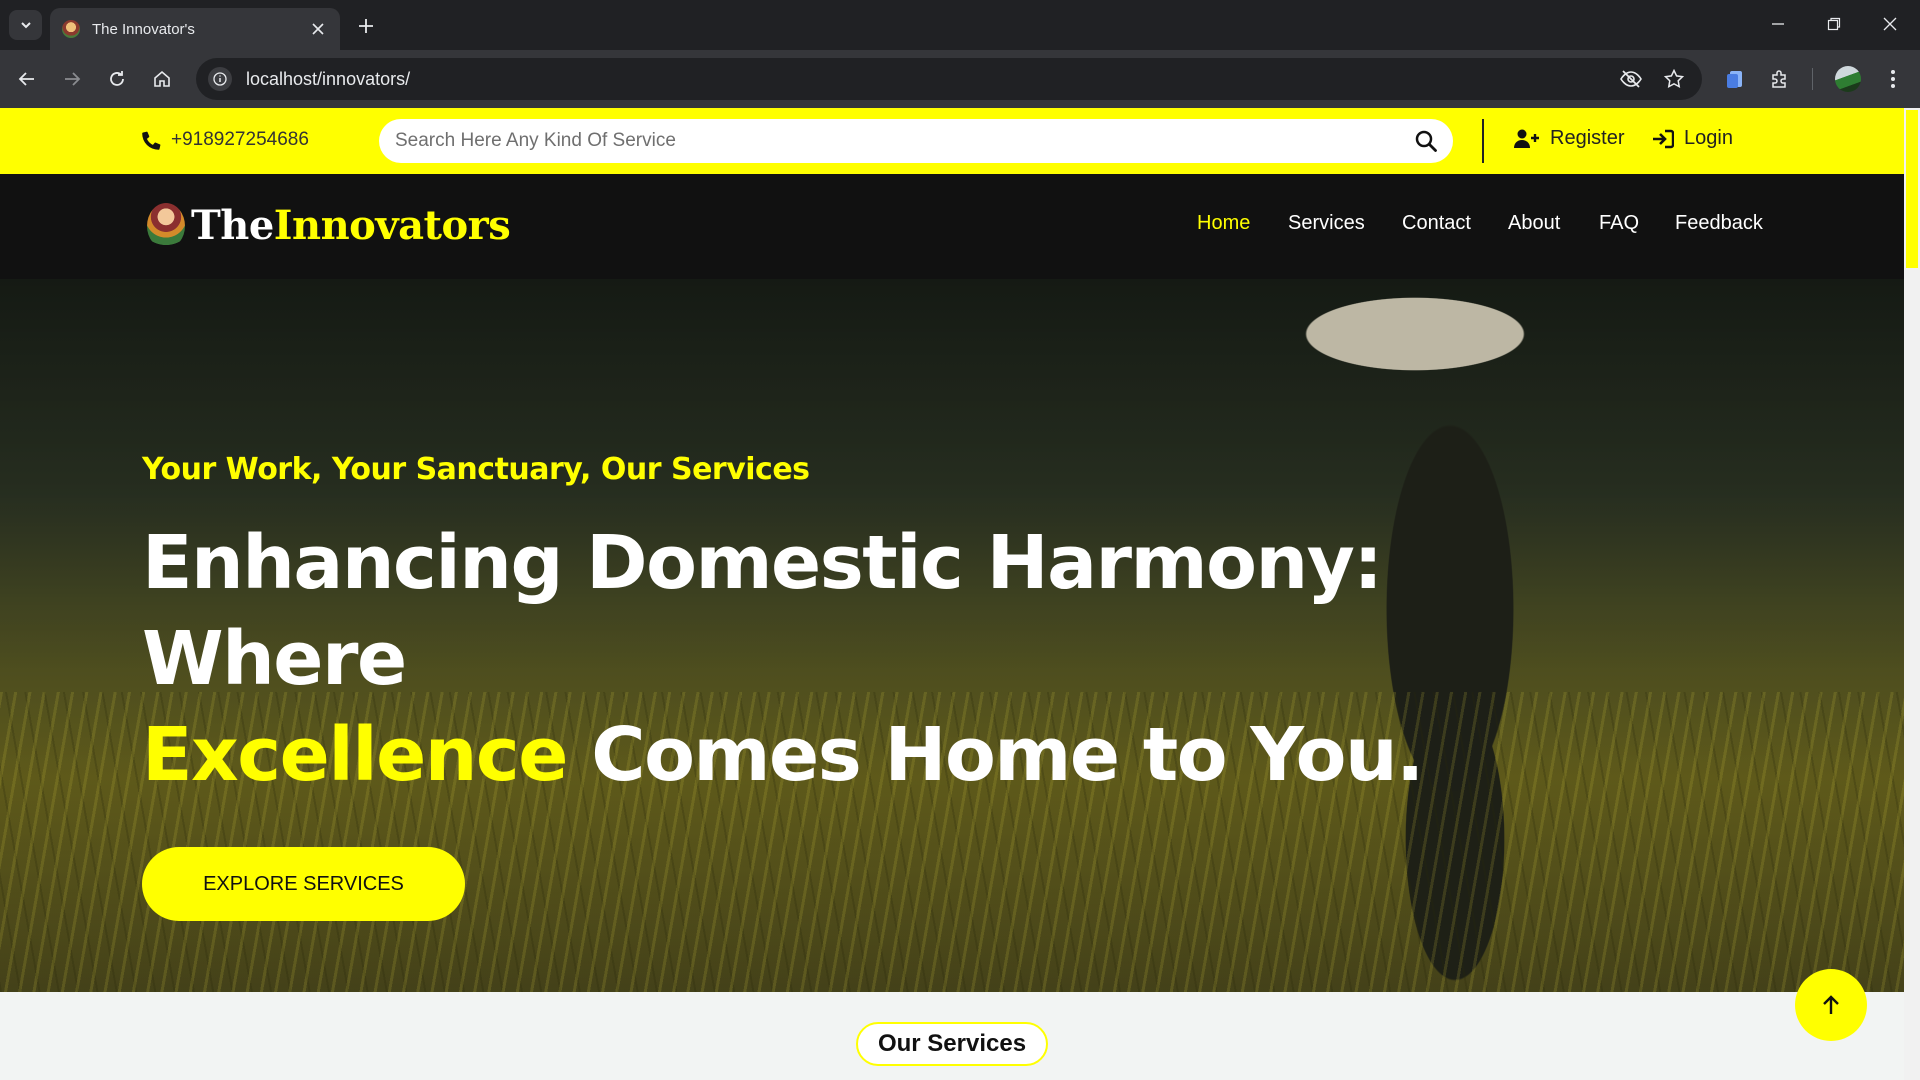  Describe the element at coordinates (355, 755) in the screenshot. I see `hero-title-highlight: Excellence` at that location.